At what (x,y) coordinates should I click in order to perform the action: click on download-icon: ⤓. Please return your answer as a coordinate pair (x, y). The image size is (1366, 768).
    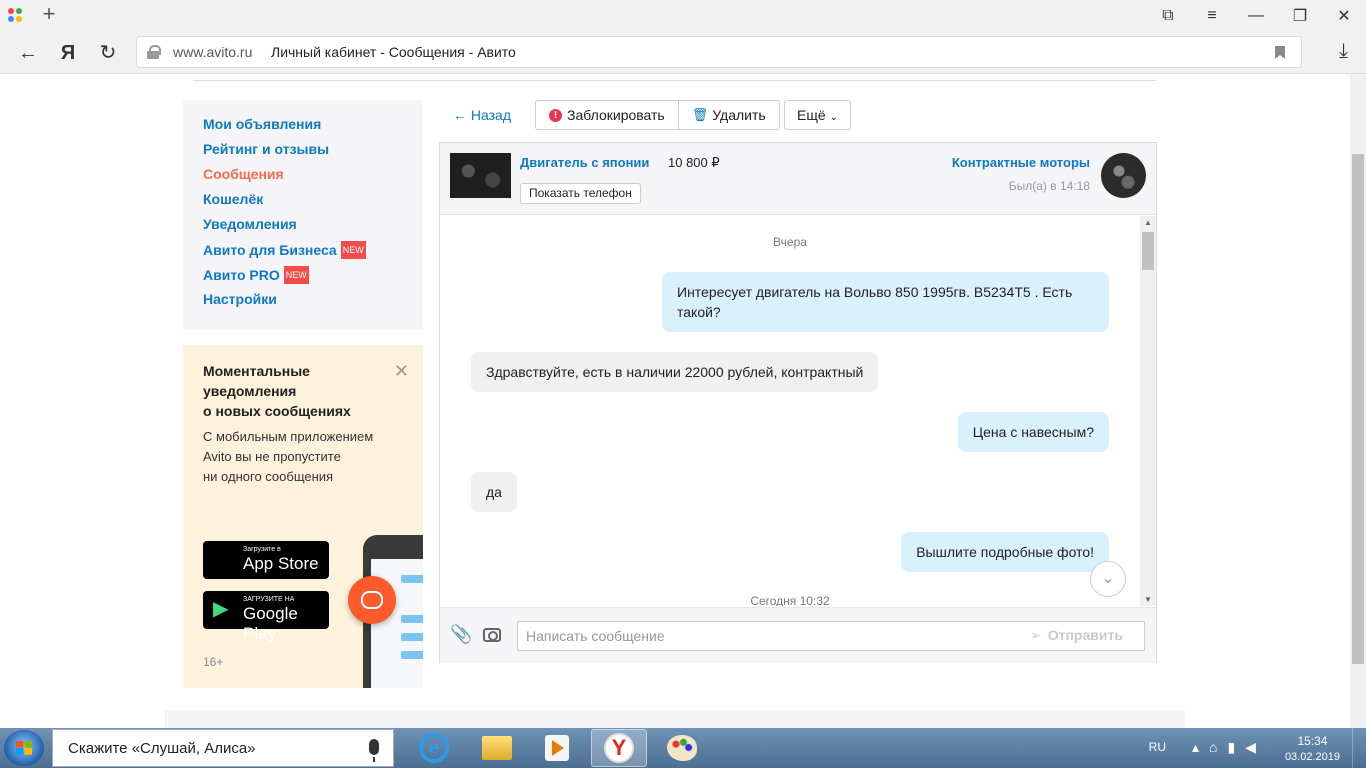
    Looking at the image, I should click on (1343, 51).